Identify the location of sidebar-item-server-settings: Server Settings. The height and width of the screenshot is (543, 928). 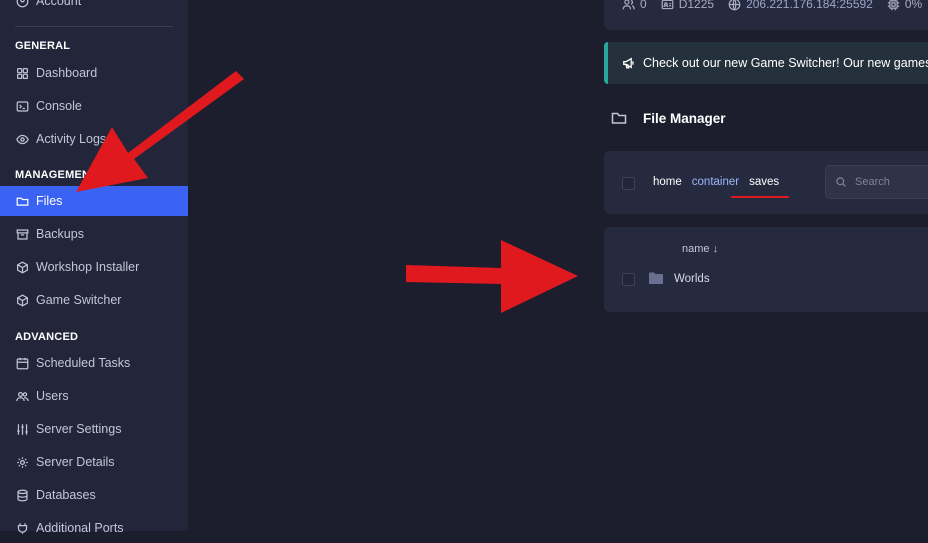
(94, 429).